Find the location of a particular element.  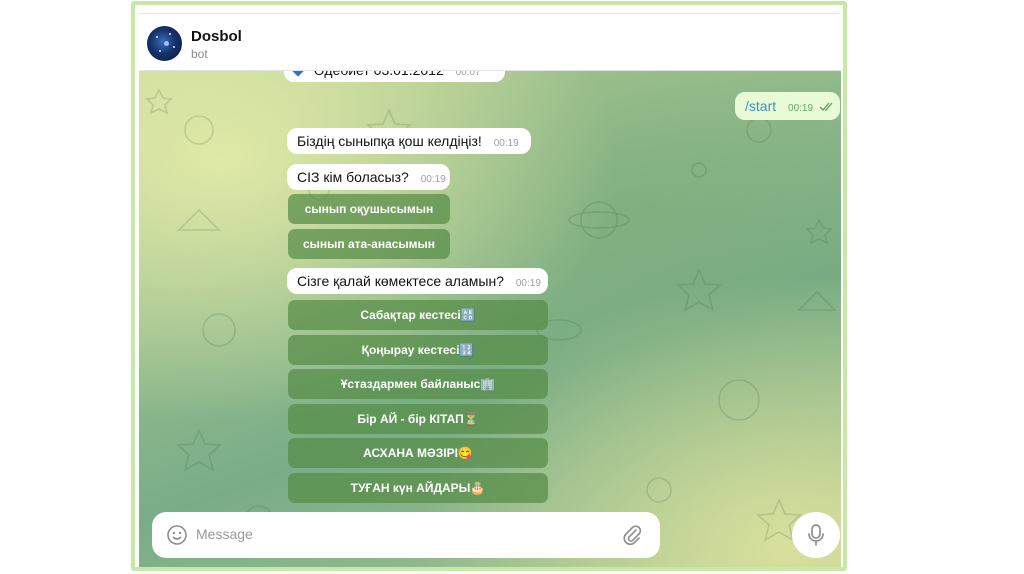

keyboard-button-birthdays: ТУҒАН күн АЙДАРЫ🎂 is located at coordinates (418, 488).